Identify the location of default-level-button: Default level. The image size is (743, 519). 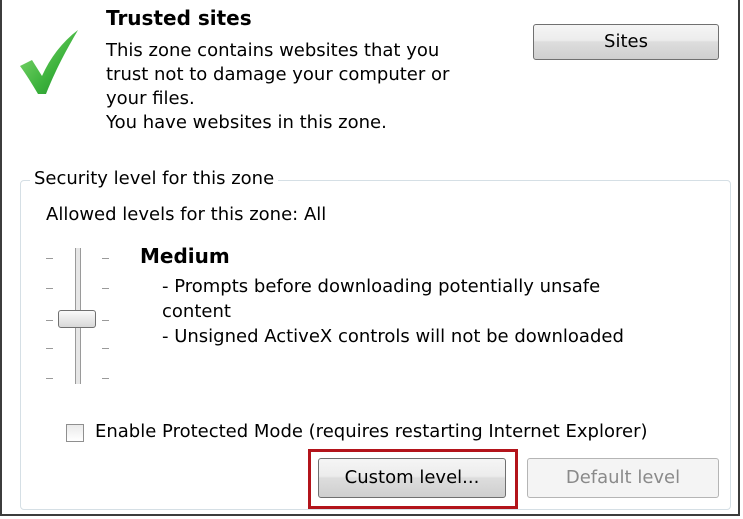
(623, 478).